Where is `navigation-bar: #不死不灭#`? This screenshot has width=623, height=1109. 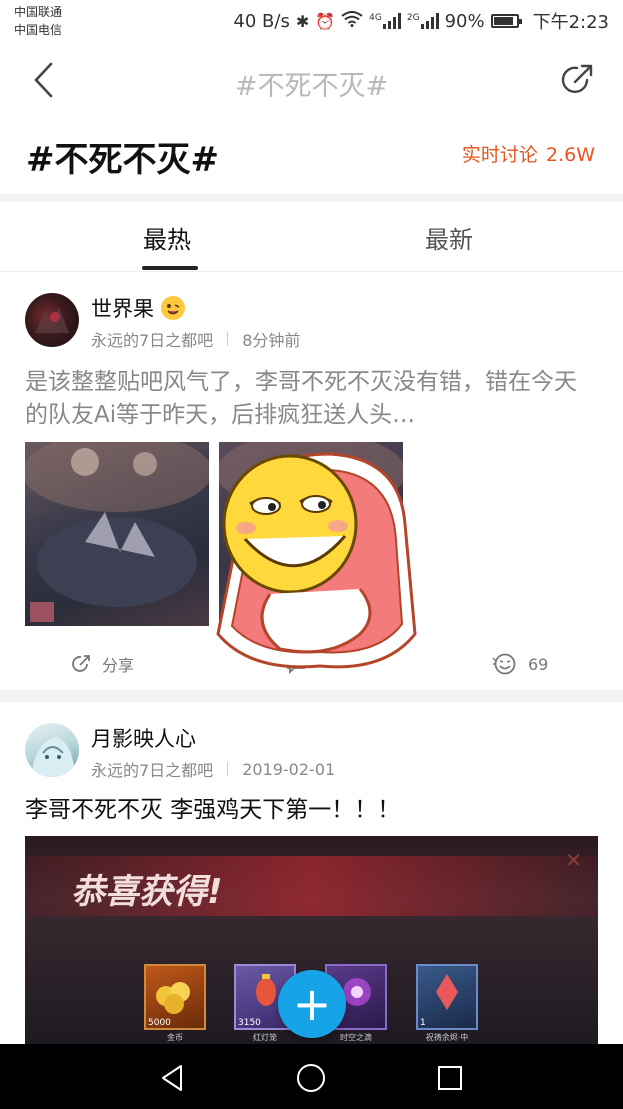
navigation-bar: #不死不灭# is located at coordinates (311, 81).